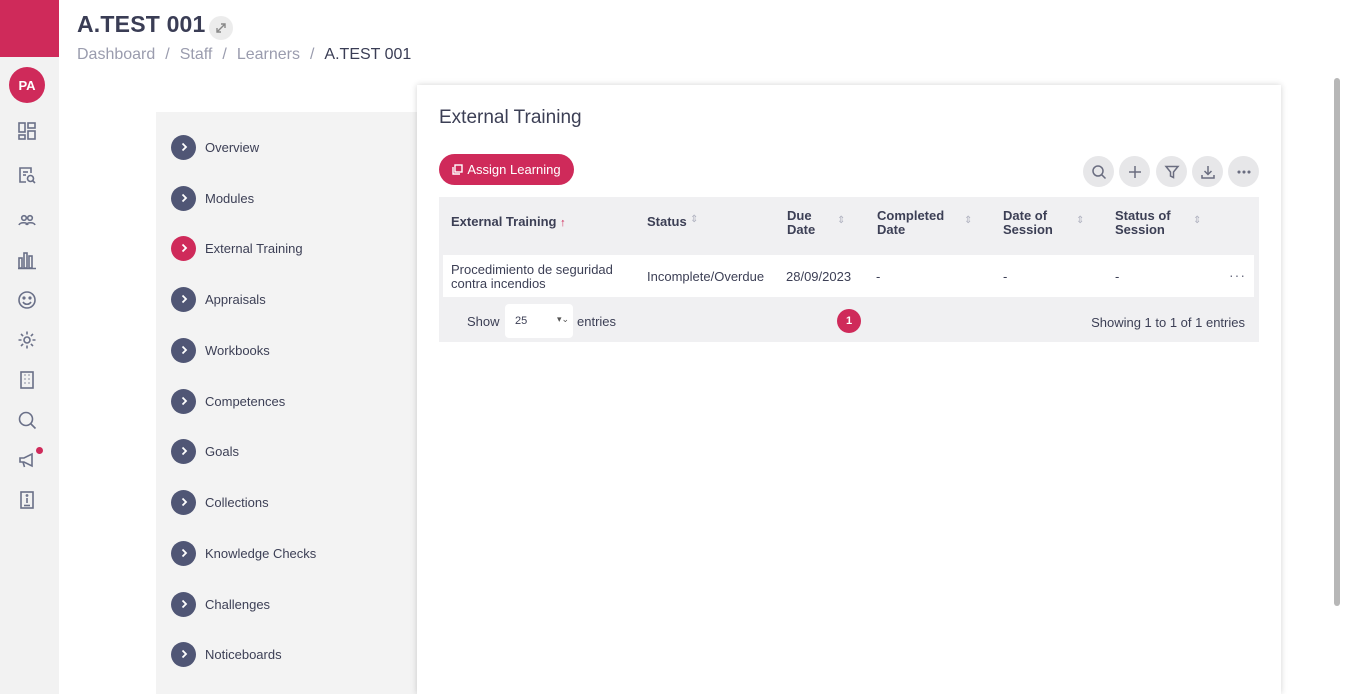  I want to click on copy-icon, so click(458, 169).